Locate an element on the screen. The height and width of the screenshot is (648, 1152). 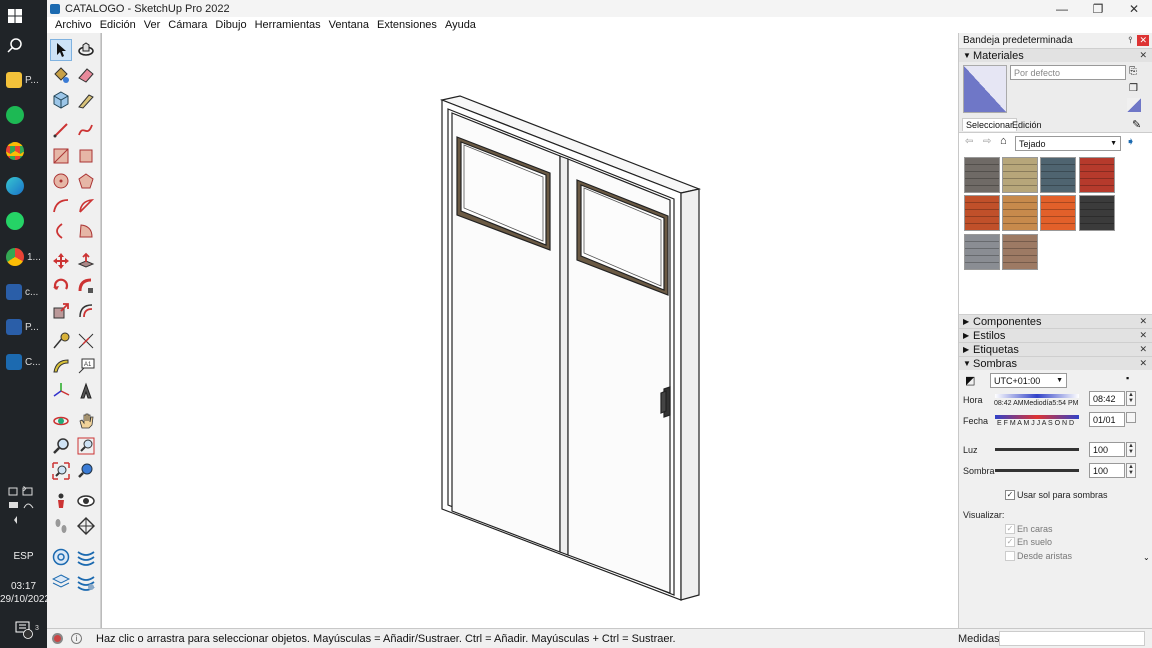
sombra-input: 100 is located at coordinates (1107, 470).